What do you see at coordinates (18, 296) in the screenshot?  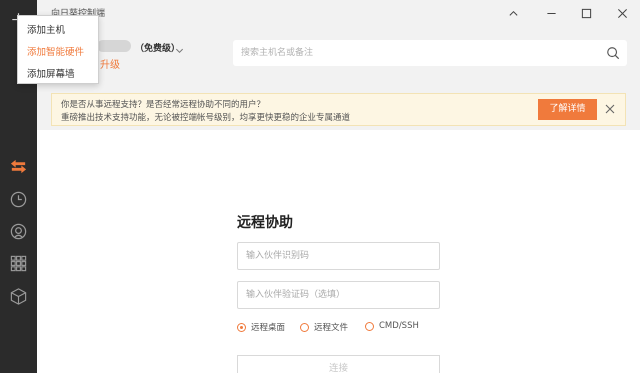 I see `hardware-box-icon` at bounding box center [18, 296].